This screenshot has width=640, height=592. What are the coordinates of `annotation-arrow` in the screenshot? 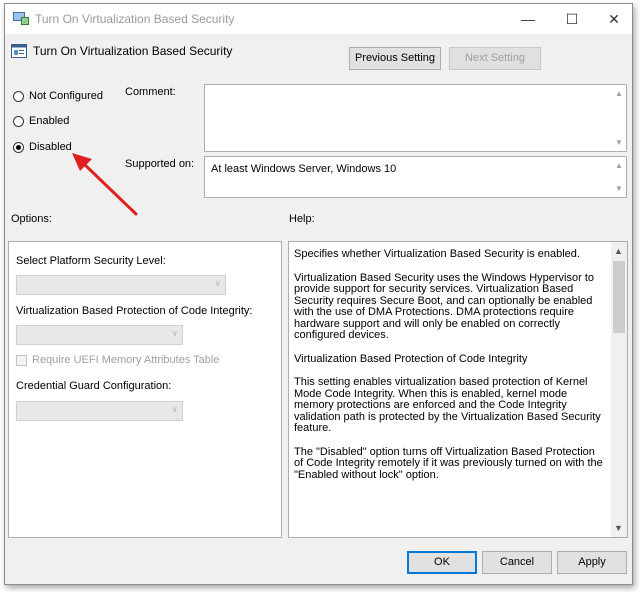 It's located at (105, 184).